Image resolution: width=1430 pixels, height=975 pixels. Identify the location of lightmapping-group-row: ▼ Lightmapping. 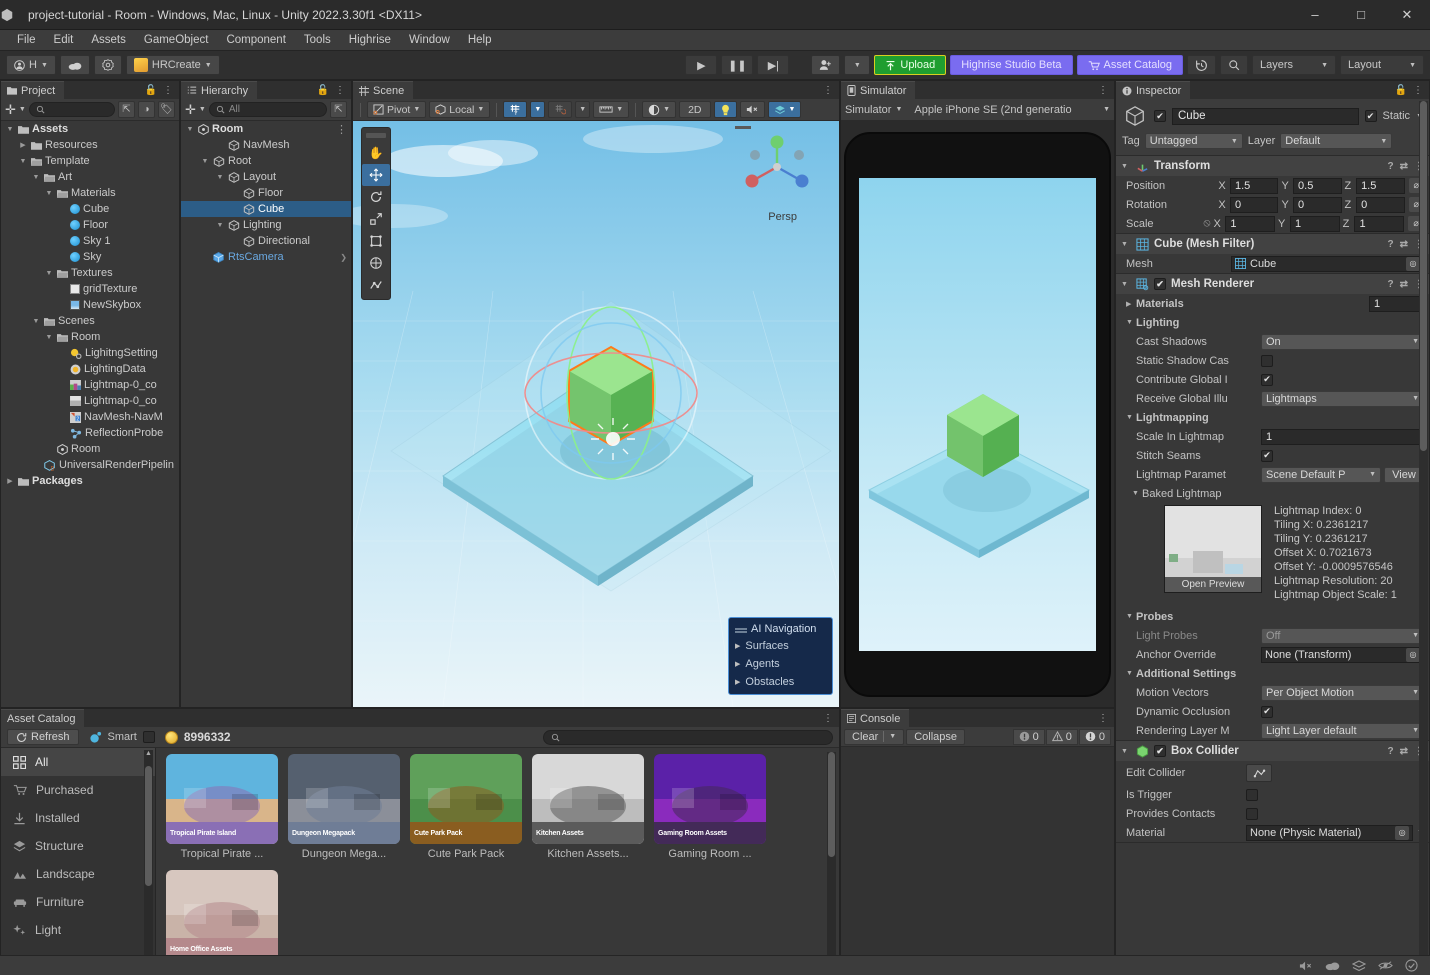
(1272, 417).